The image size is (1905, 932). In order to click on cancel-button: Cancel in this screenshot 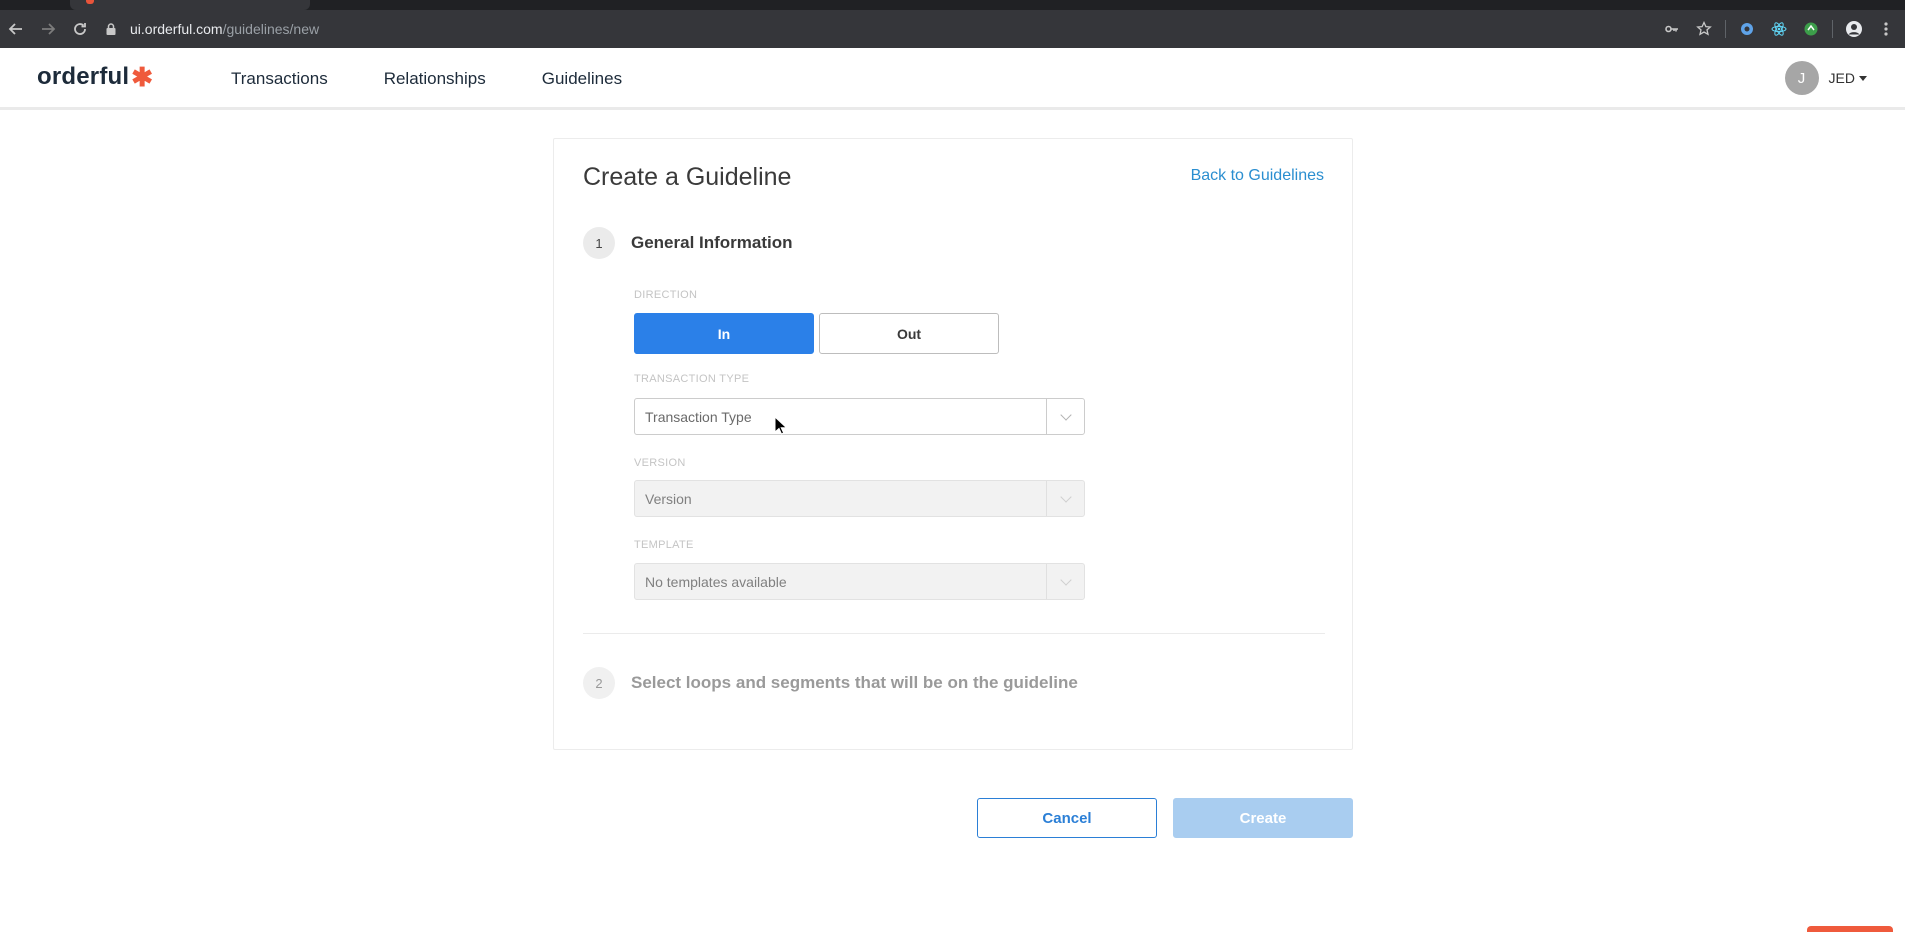, I will do `click(1067, 818)`.